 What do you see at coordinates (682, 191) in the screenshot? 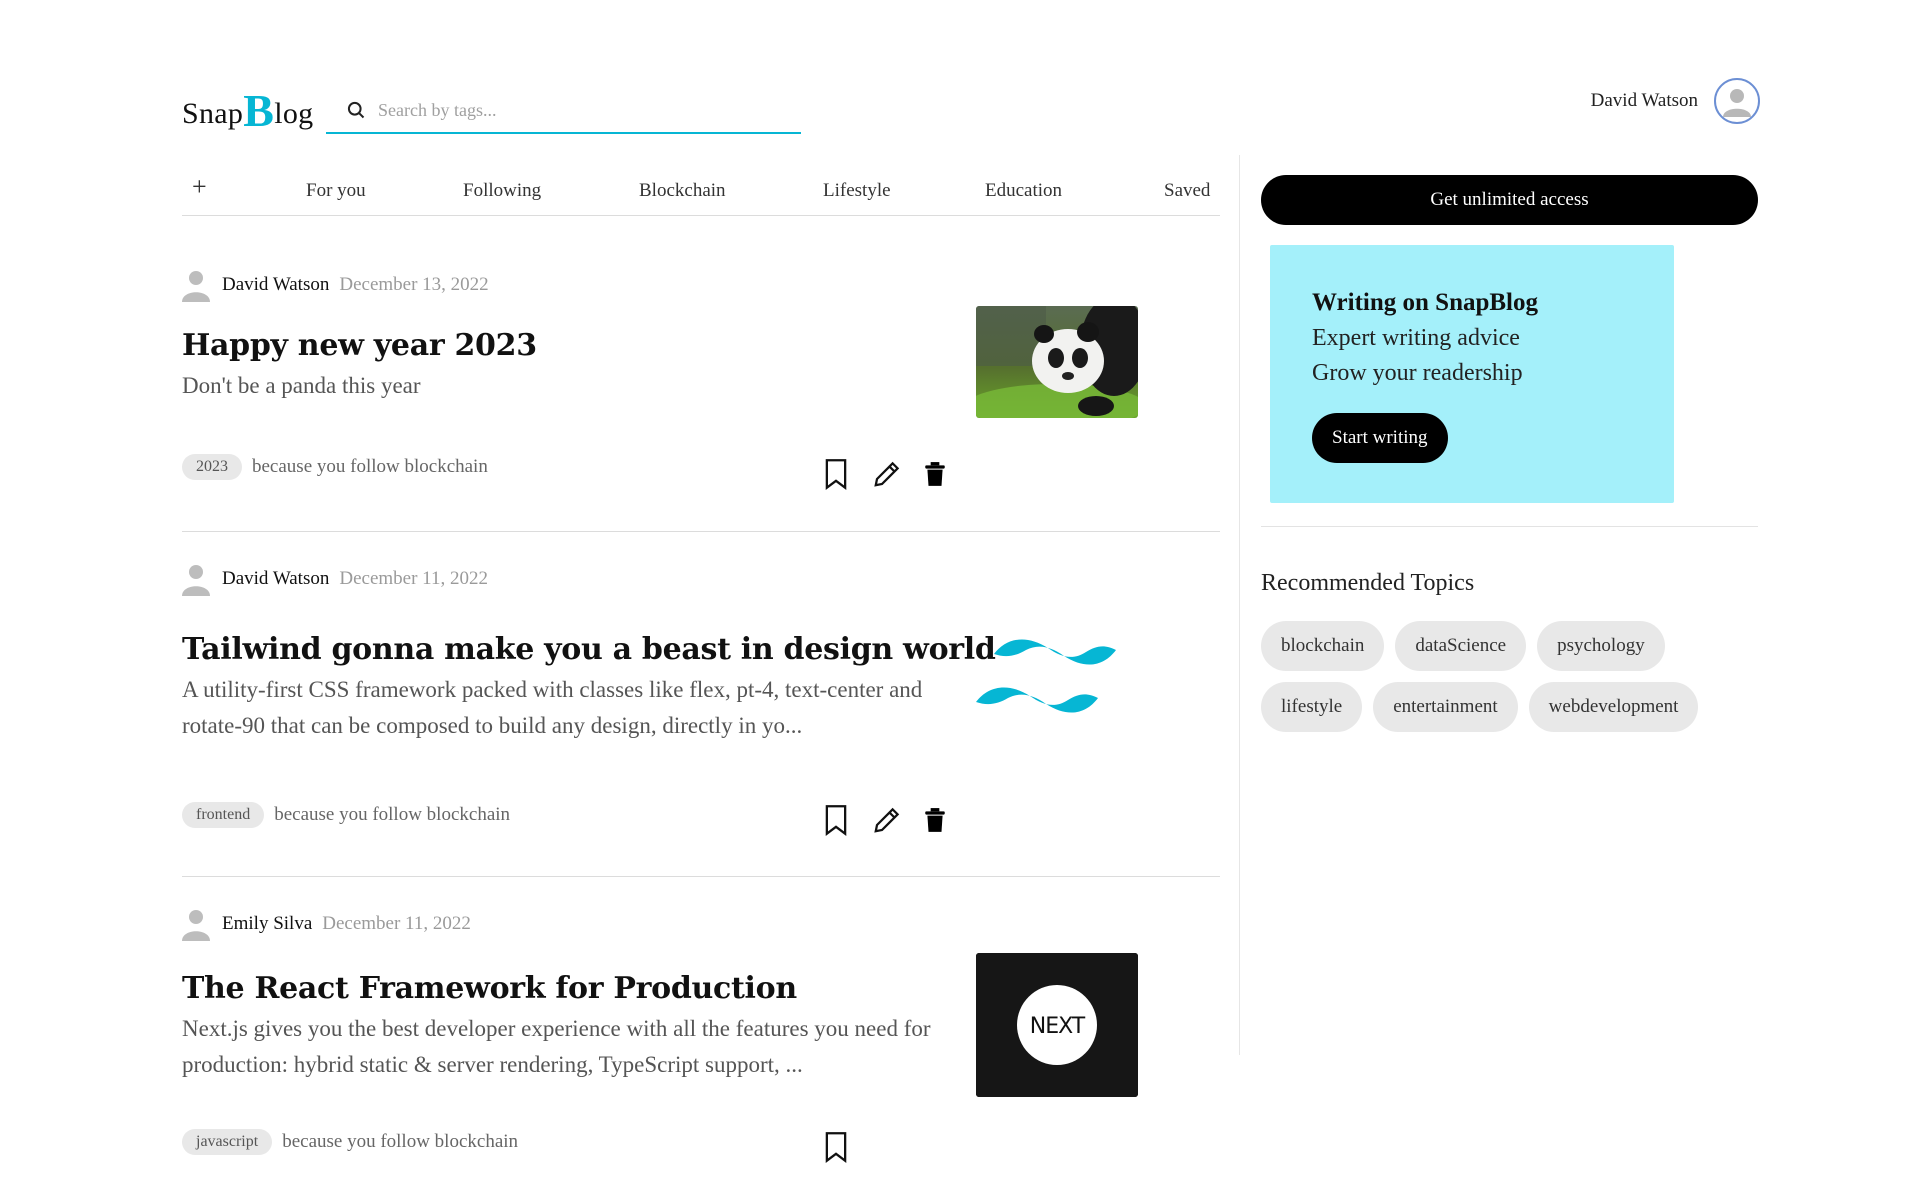
I see `tab-blockchain: Blockchain` at bounding box center [682, 191].